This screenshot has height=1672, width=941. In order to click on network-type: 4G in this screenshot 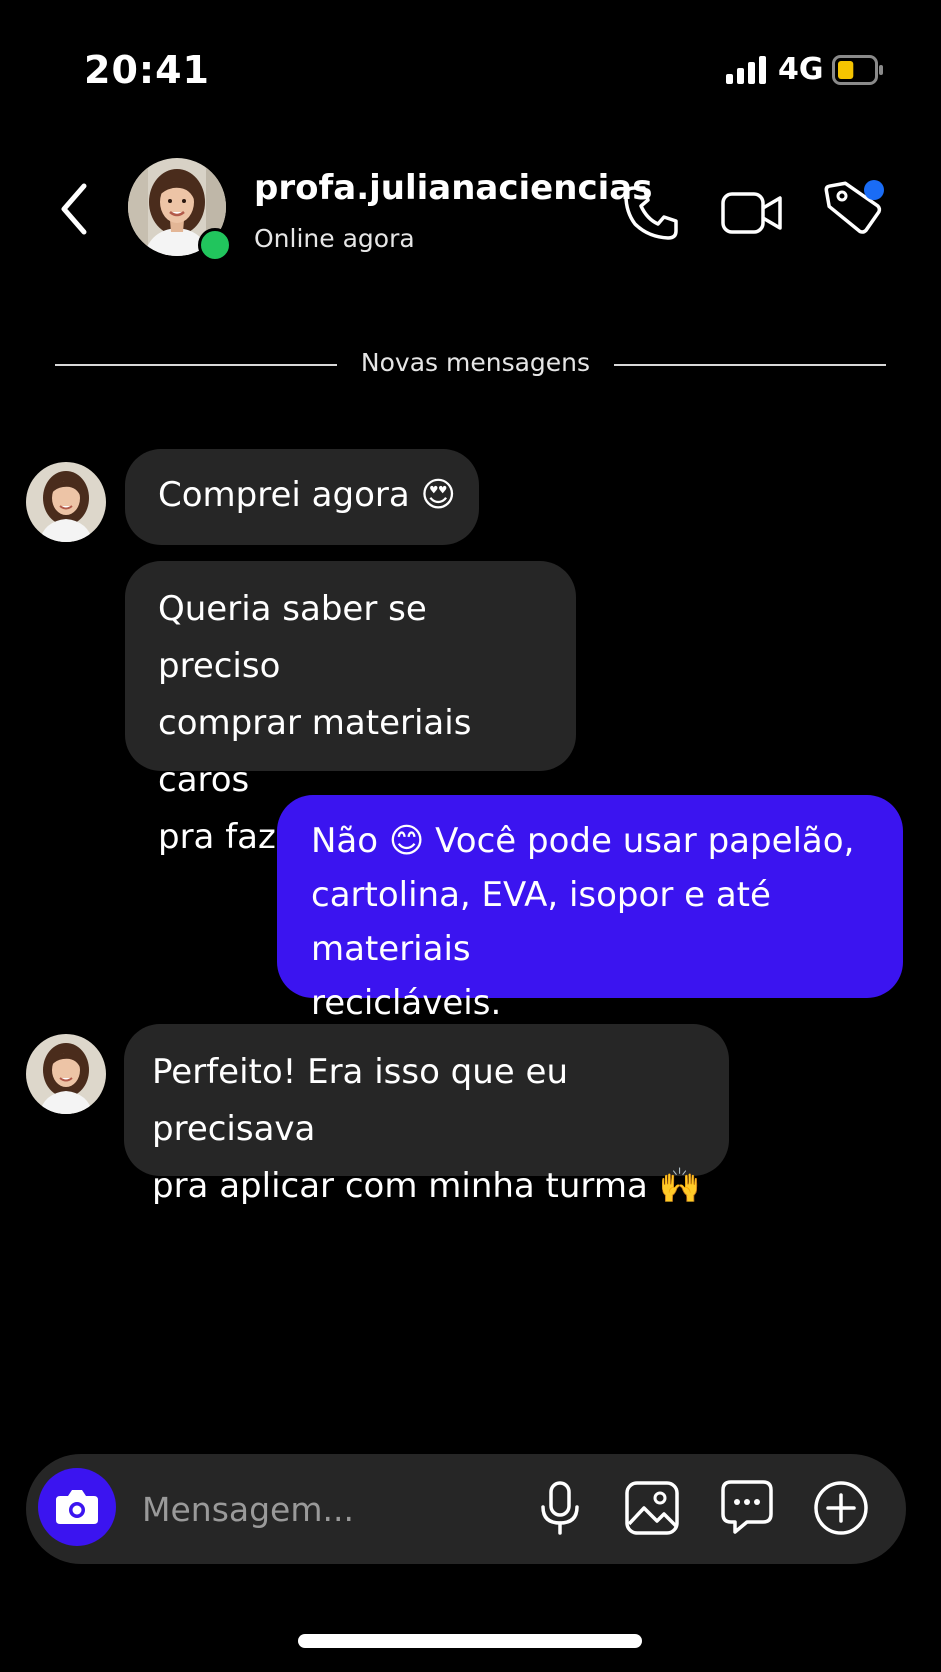, I will do `click(801, 69)`.